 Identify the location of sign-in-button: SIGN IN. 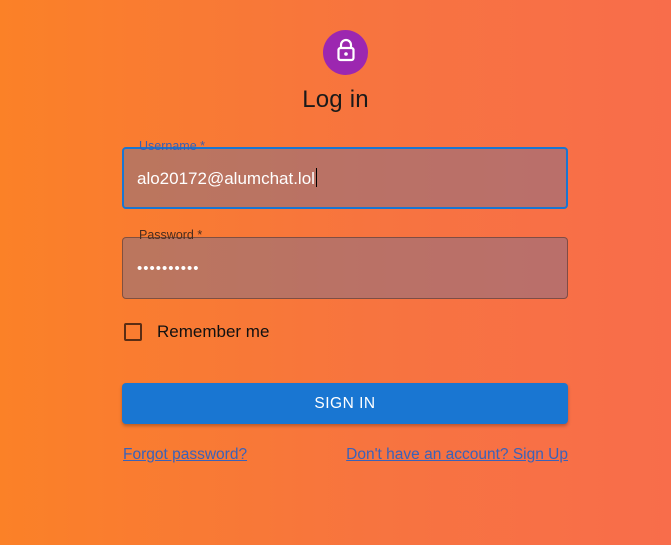
(345, 403).